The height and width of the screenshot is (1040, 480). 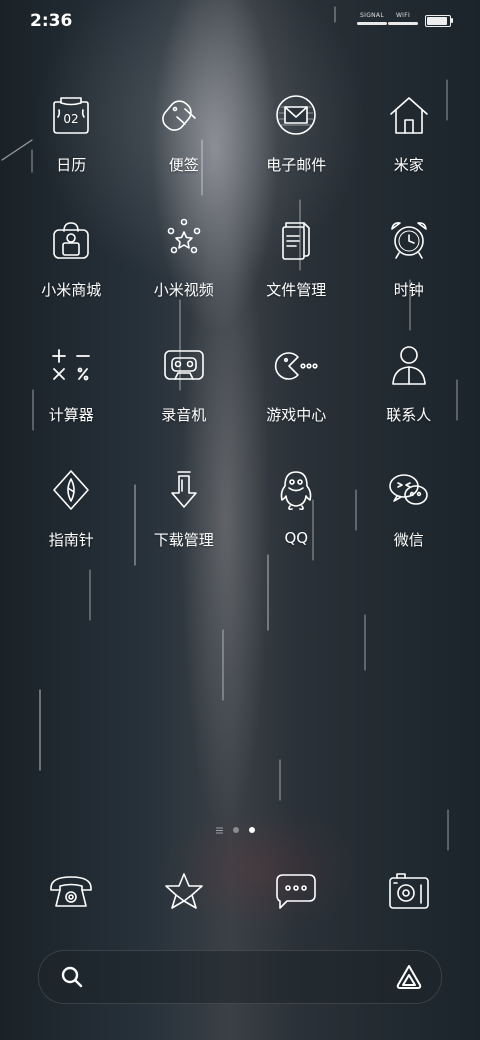 I want to click on dock, so click(x=240, y=891).